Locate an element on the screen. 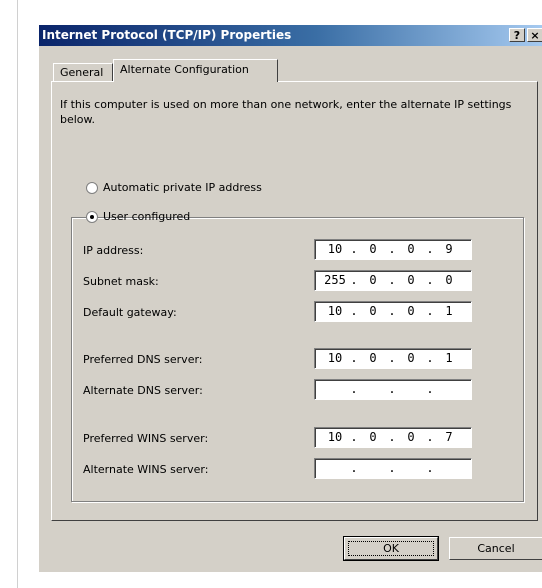 The width and height of the screenshot is (542, 588). alternate-wins-label: Alternate WINS server: is located at coordinates (146, 469).